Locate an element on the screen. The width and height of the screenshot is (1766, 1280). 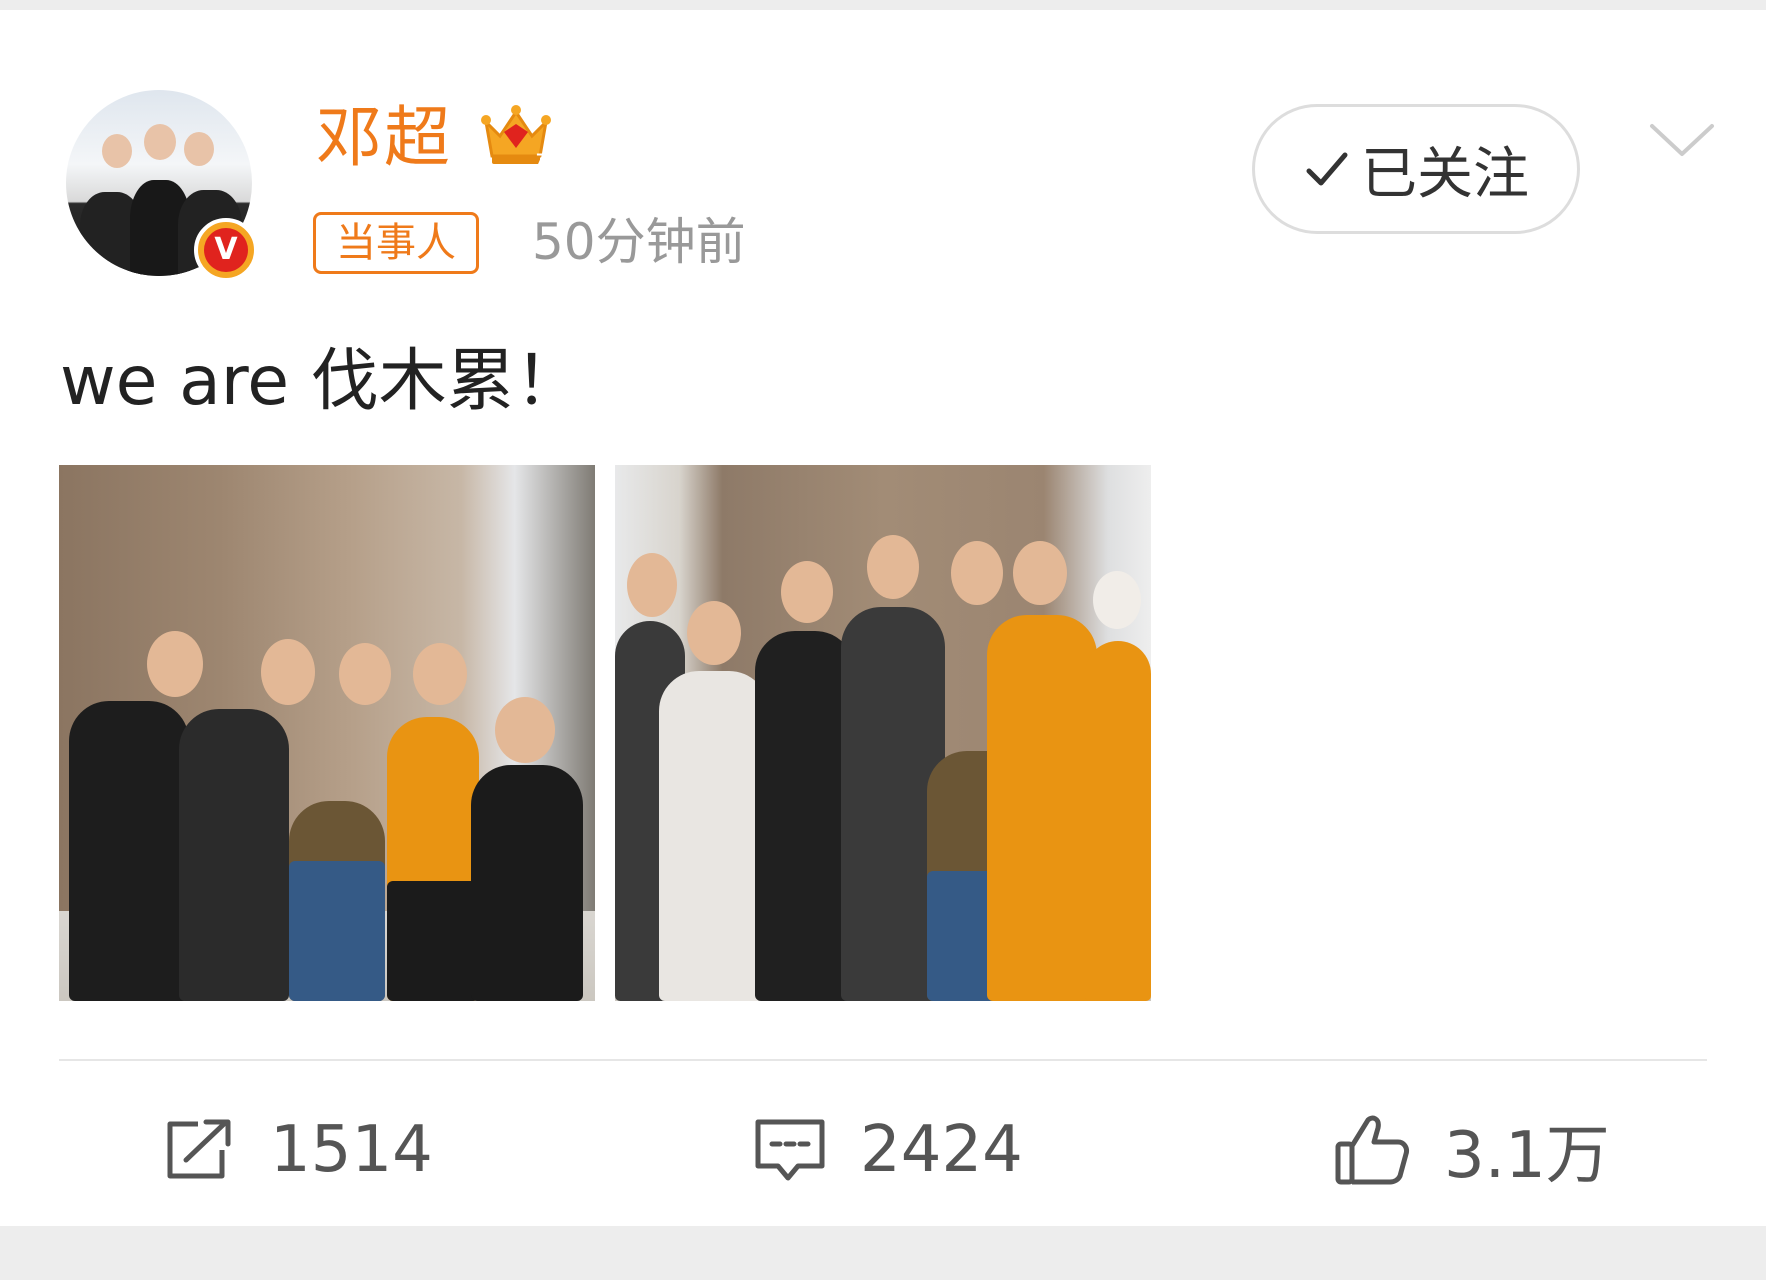
bottom-strip is located at coordinates (883, 1253).